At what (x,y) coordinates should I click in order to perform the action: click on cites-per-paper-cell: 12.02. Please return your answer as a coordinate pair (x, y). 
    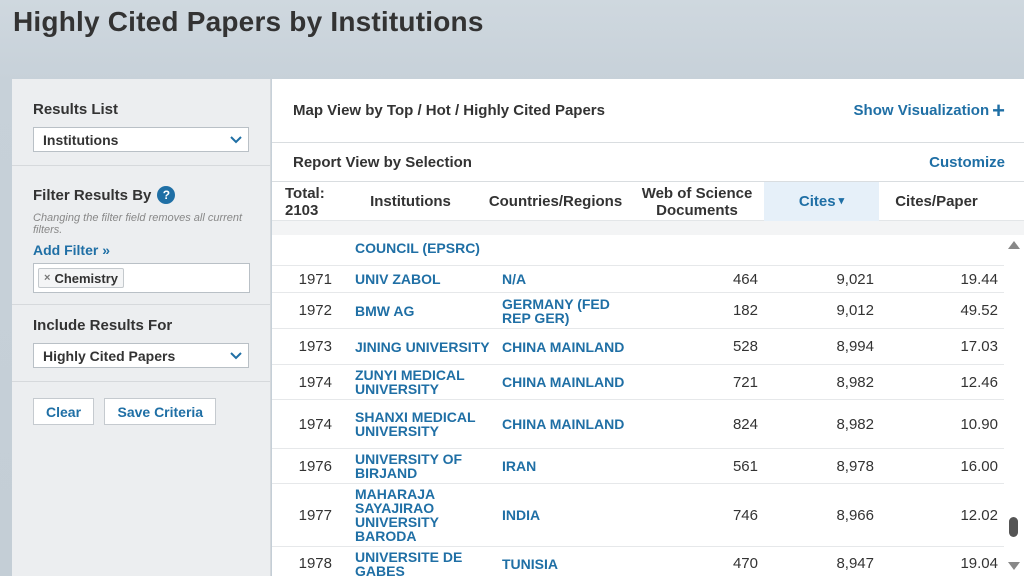
    Looking at the image, I should click on (979, 515).